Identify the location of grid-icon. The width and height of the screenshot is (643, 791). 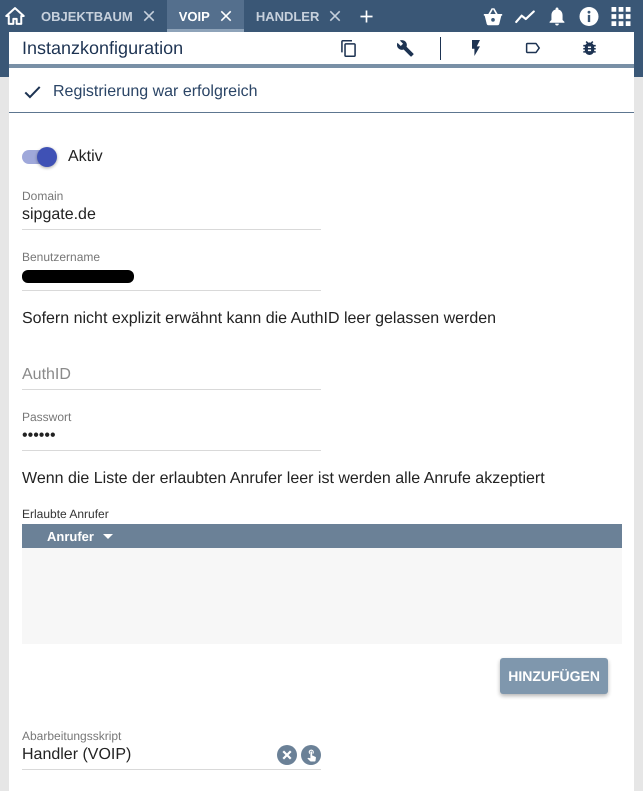
(621, 16).